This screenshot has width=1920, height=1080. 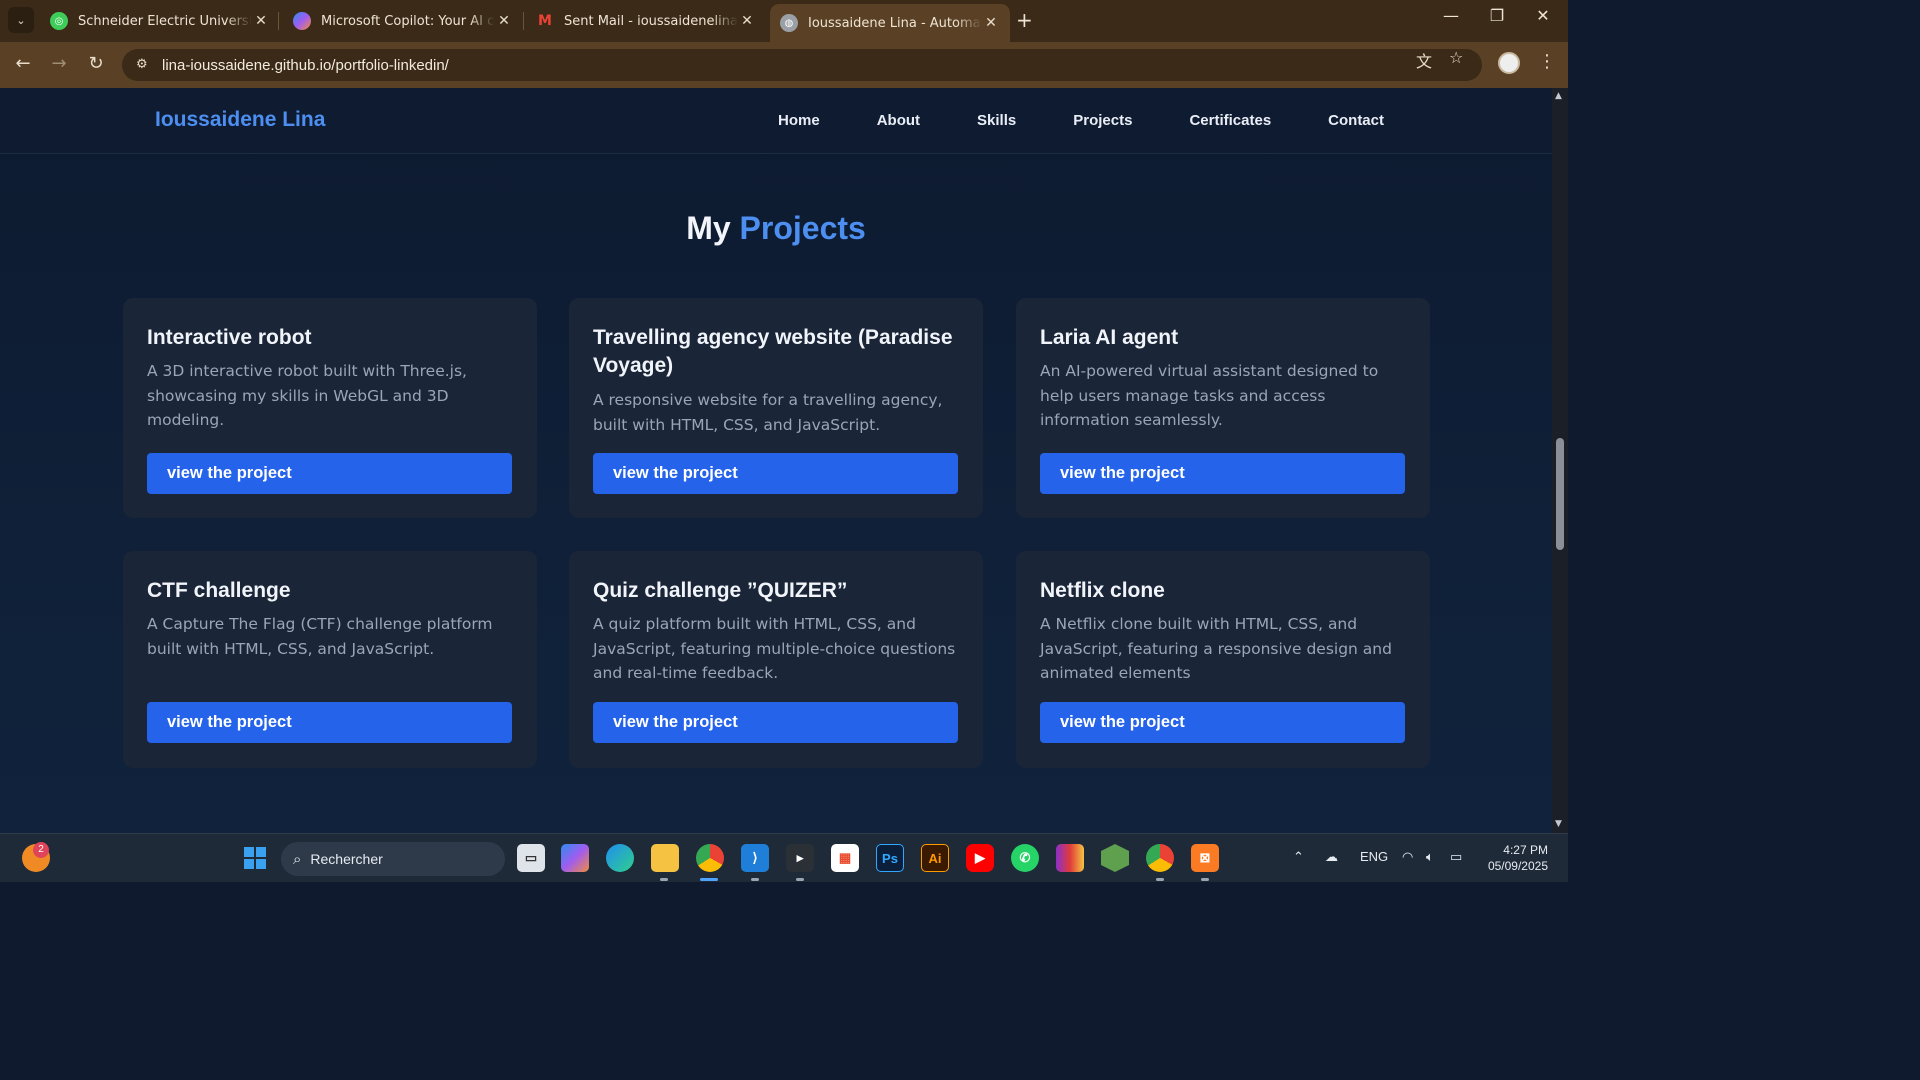 I want to click on edge-icon, so click(x=620, y=858).